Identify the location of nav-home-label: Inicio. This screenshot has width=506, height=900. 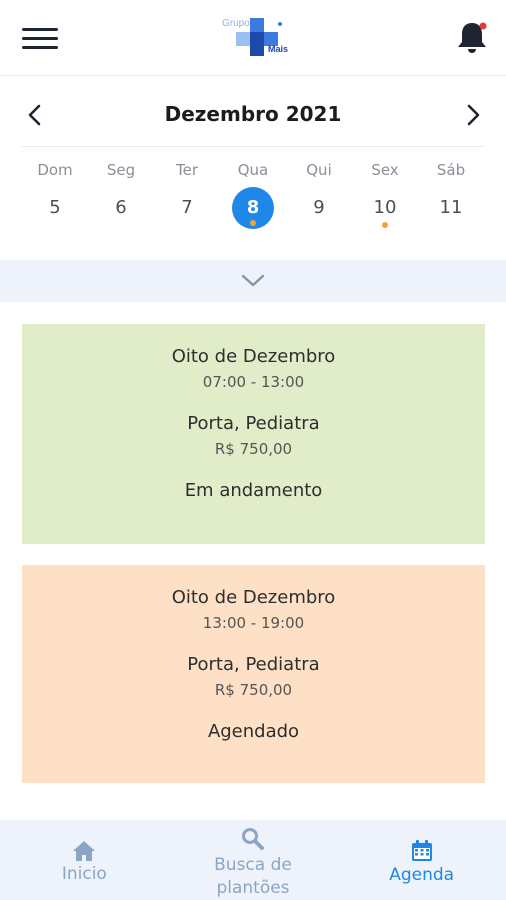
(84, 874).